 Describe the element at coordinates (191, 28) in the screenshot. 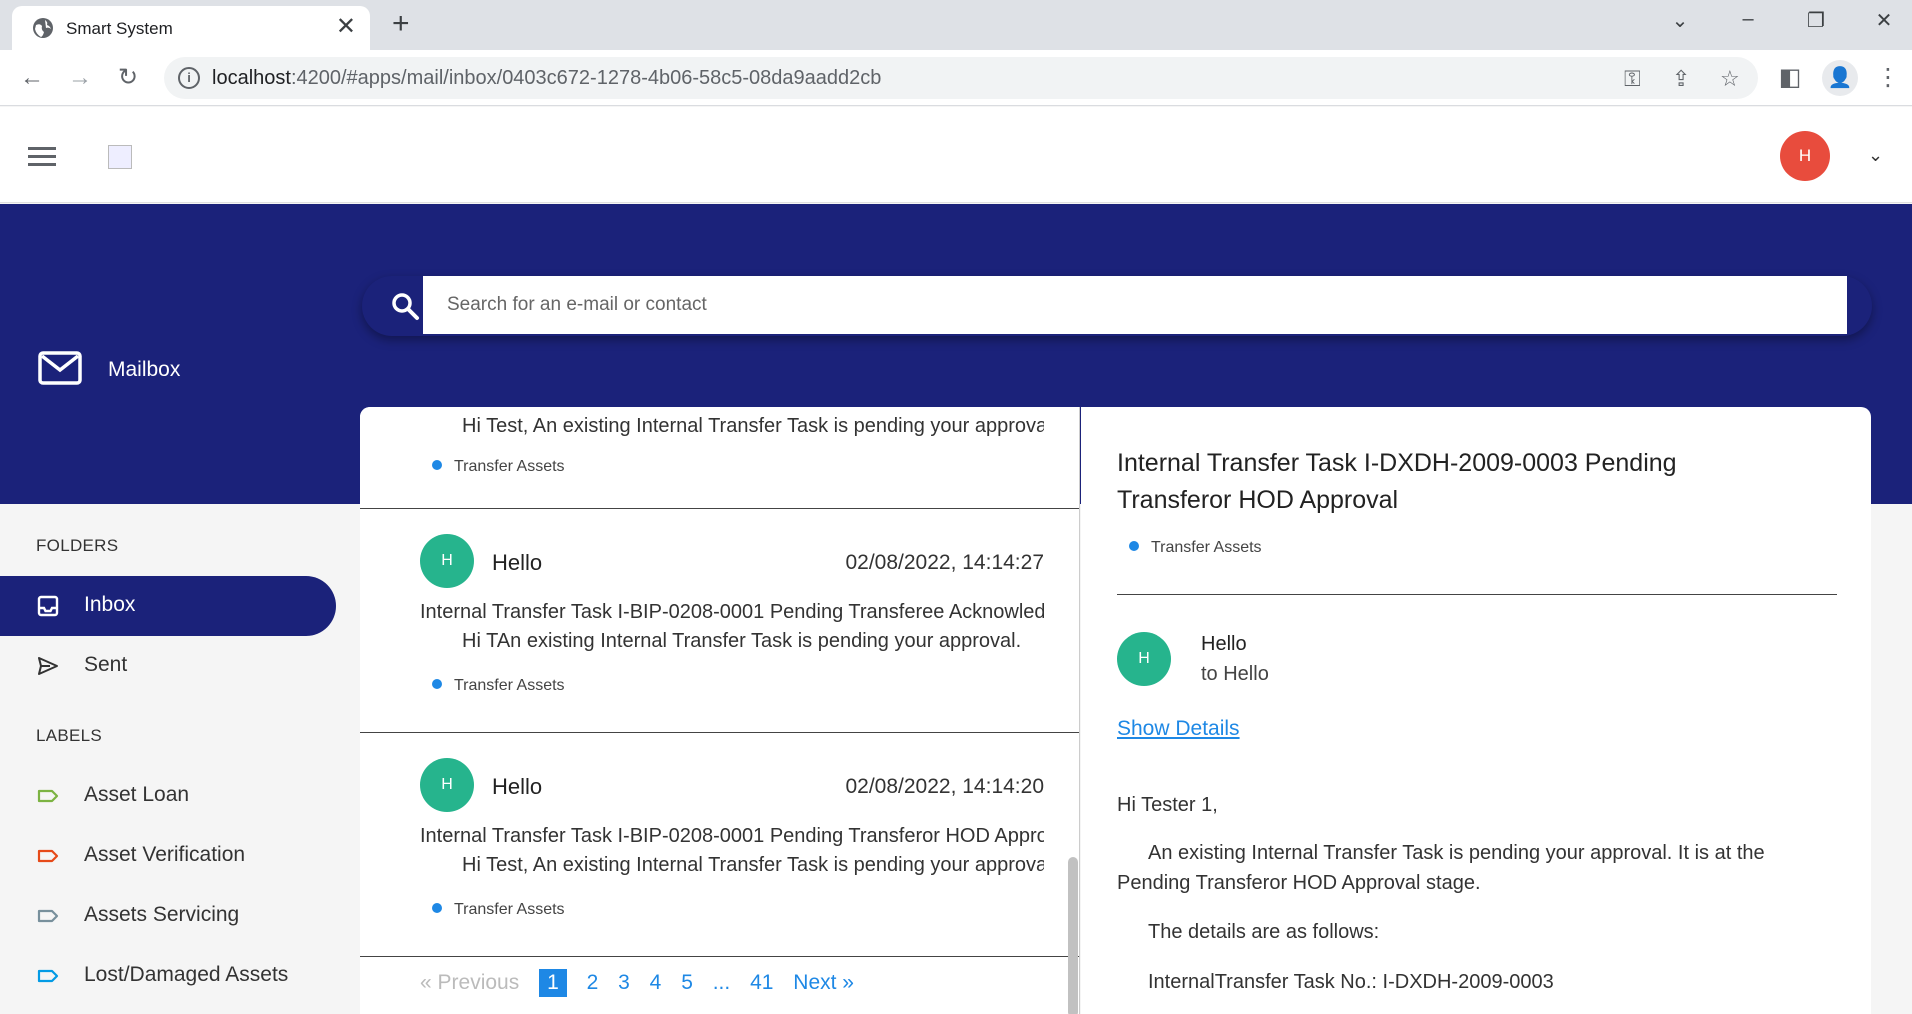

I see `browser-tab: Smart System ✕` at that location.